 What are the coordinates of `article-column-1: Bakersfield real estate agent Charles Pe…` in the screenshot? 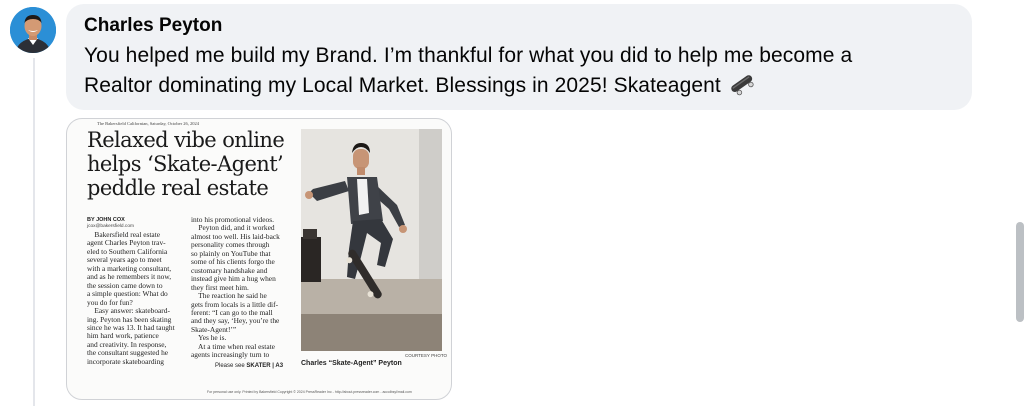 It's located at (131, 298).